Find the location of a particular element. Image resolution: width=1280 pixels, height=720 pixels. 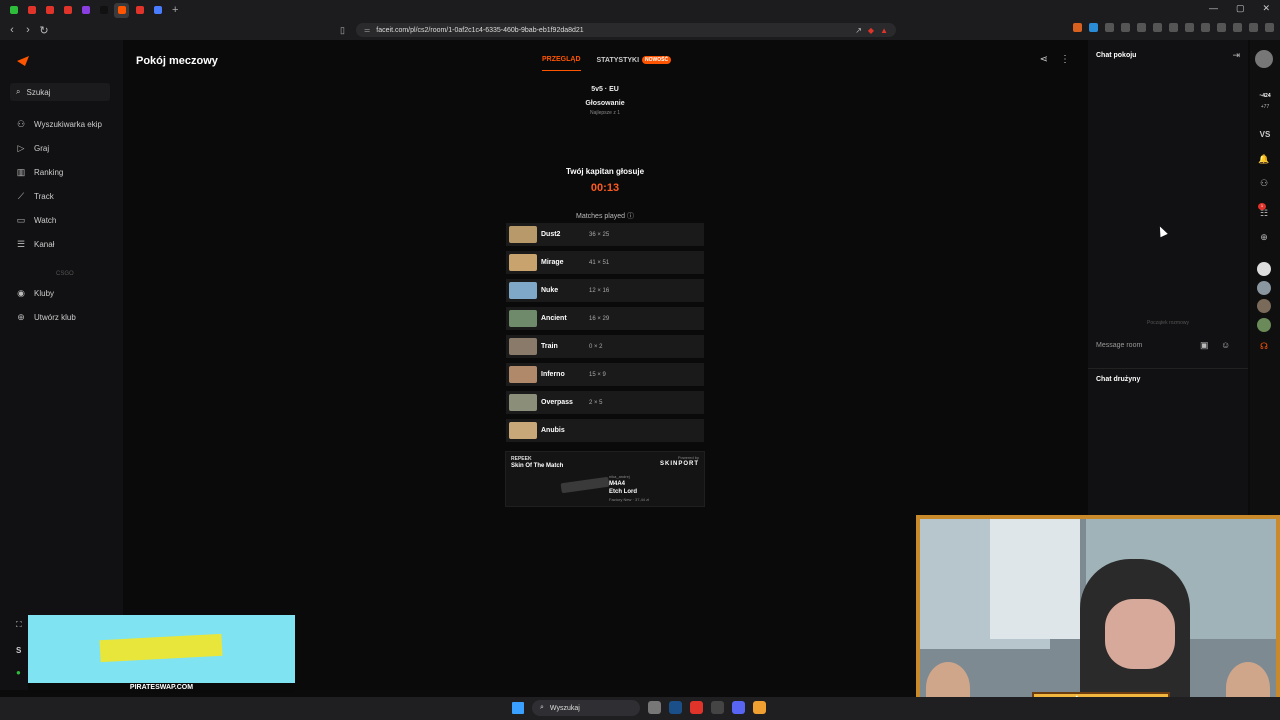

sidebar-item-track: ⟋ Track is located at coordinates (35, 196).